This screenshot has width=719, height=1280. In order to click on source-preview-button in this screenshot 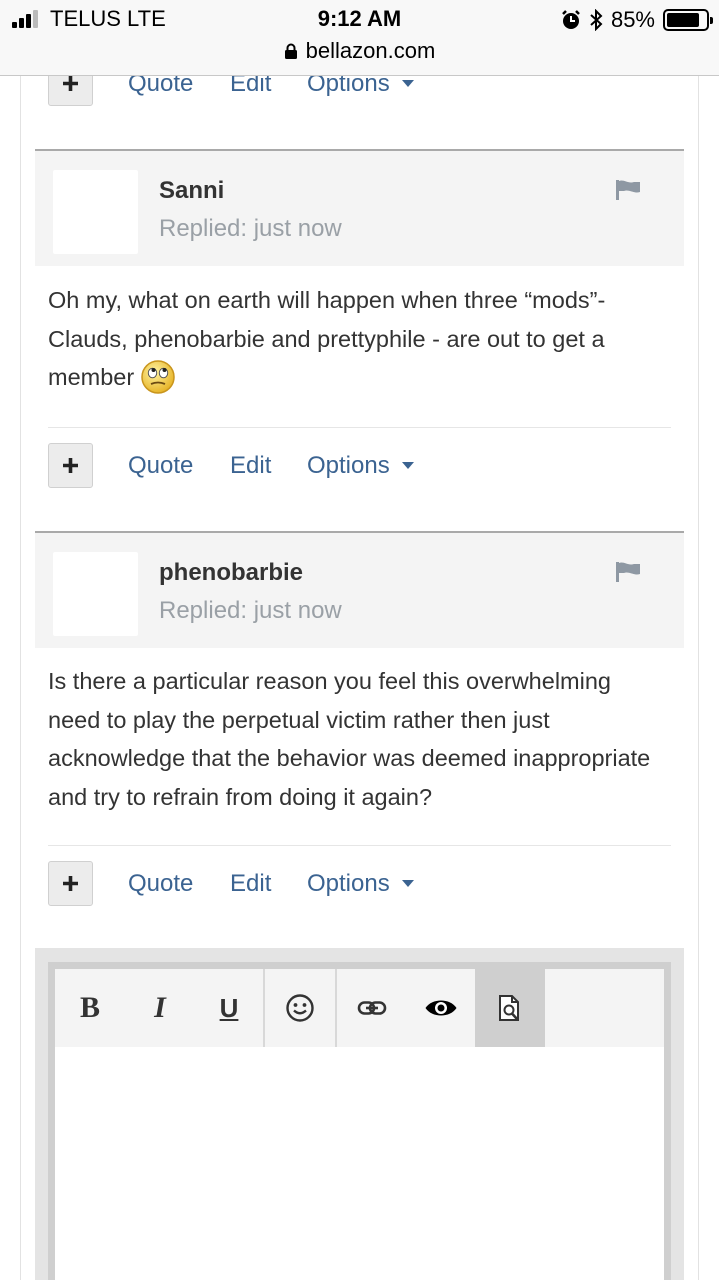, I will do `click(510, 1008)`.